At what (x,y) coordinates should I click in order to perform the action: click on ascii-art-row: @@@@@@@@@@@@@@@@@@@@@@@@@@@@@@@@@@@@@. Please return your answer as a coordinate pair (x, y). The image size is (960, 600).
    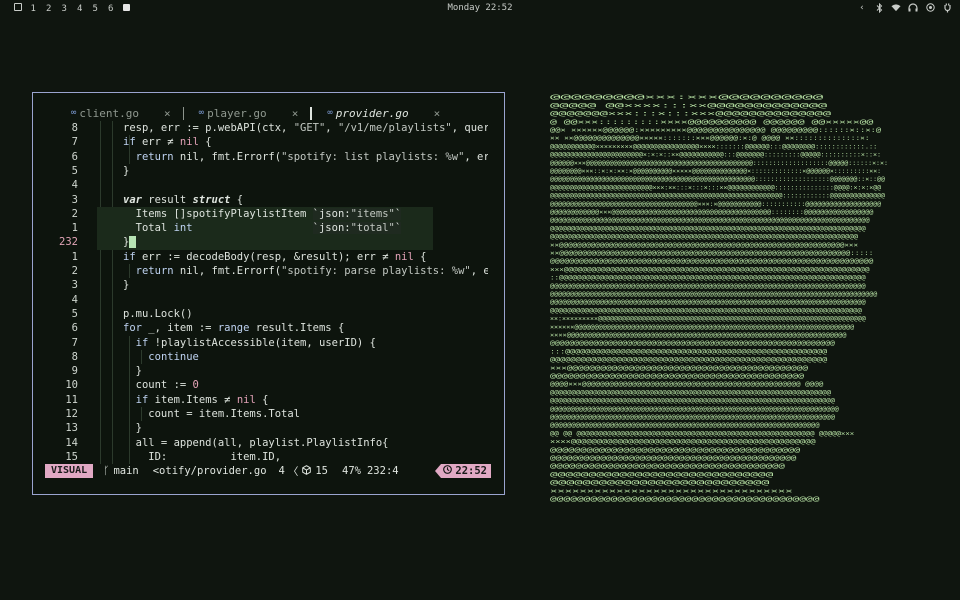
    Looking at the image, I should click on (667, 466).